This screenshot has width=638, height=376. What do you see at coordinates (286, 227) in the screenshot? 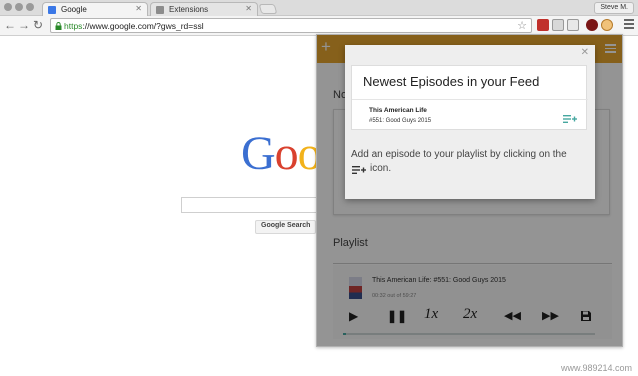
I see `google-search-button: Google Search` at bounding box center [286, 227].